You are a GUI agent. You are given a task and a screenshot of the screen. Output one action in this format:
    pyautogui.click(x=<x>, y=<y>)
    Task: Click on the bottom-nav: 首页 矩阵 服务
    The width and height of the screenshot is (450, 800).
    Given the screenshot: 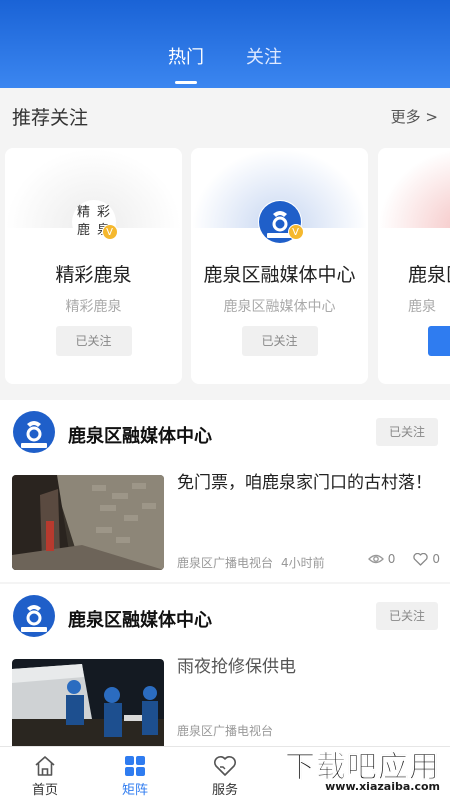 What is the action you would take?
    pyautogui.click(x=225, y=773)
    